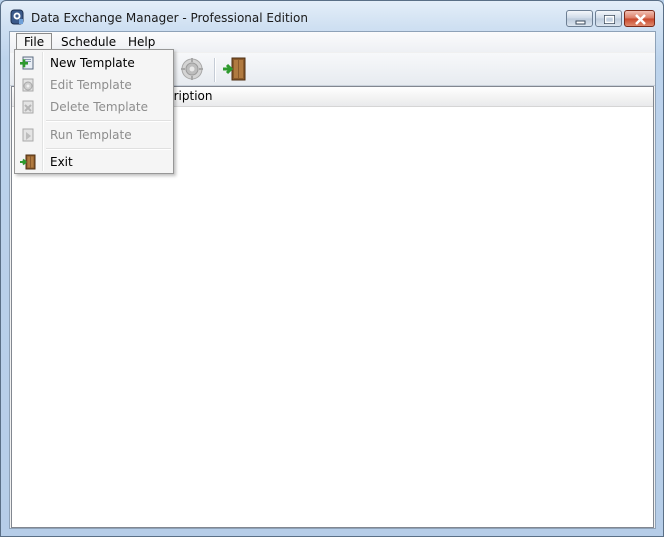 Image resolution: width=664 pixels, height=537 pixels. What do you see at coordinates (639, 18) in the screenshot?
I see `close-button` at bounding box center [639, 18].